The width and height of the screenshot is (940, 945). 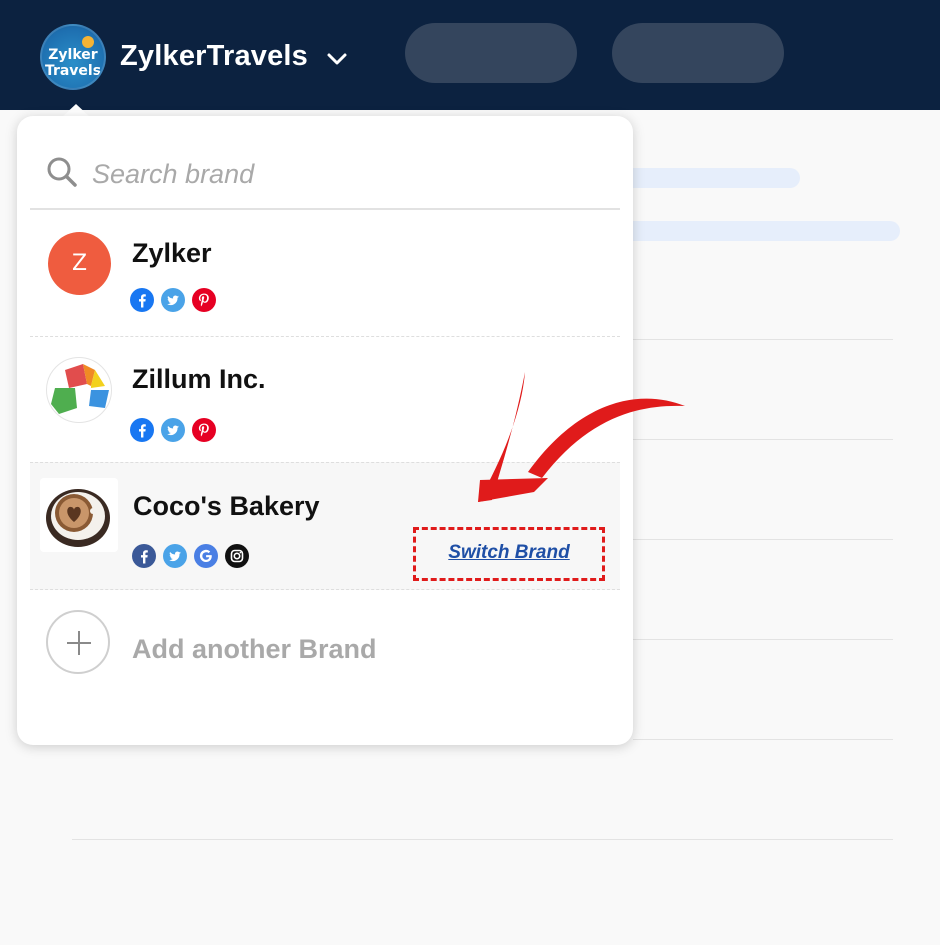 I want to click on add-brand-label: Add another Brand, so click(x=254, y=649).